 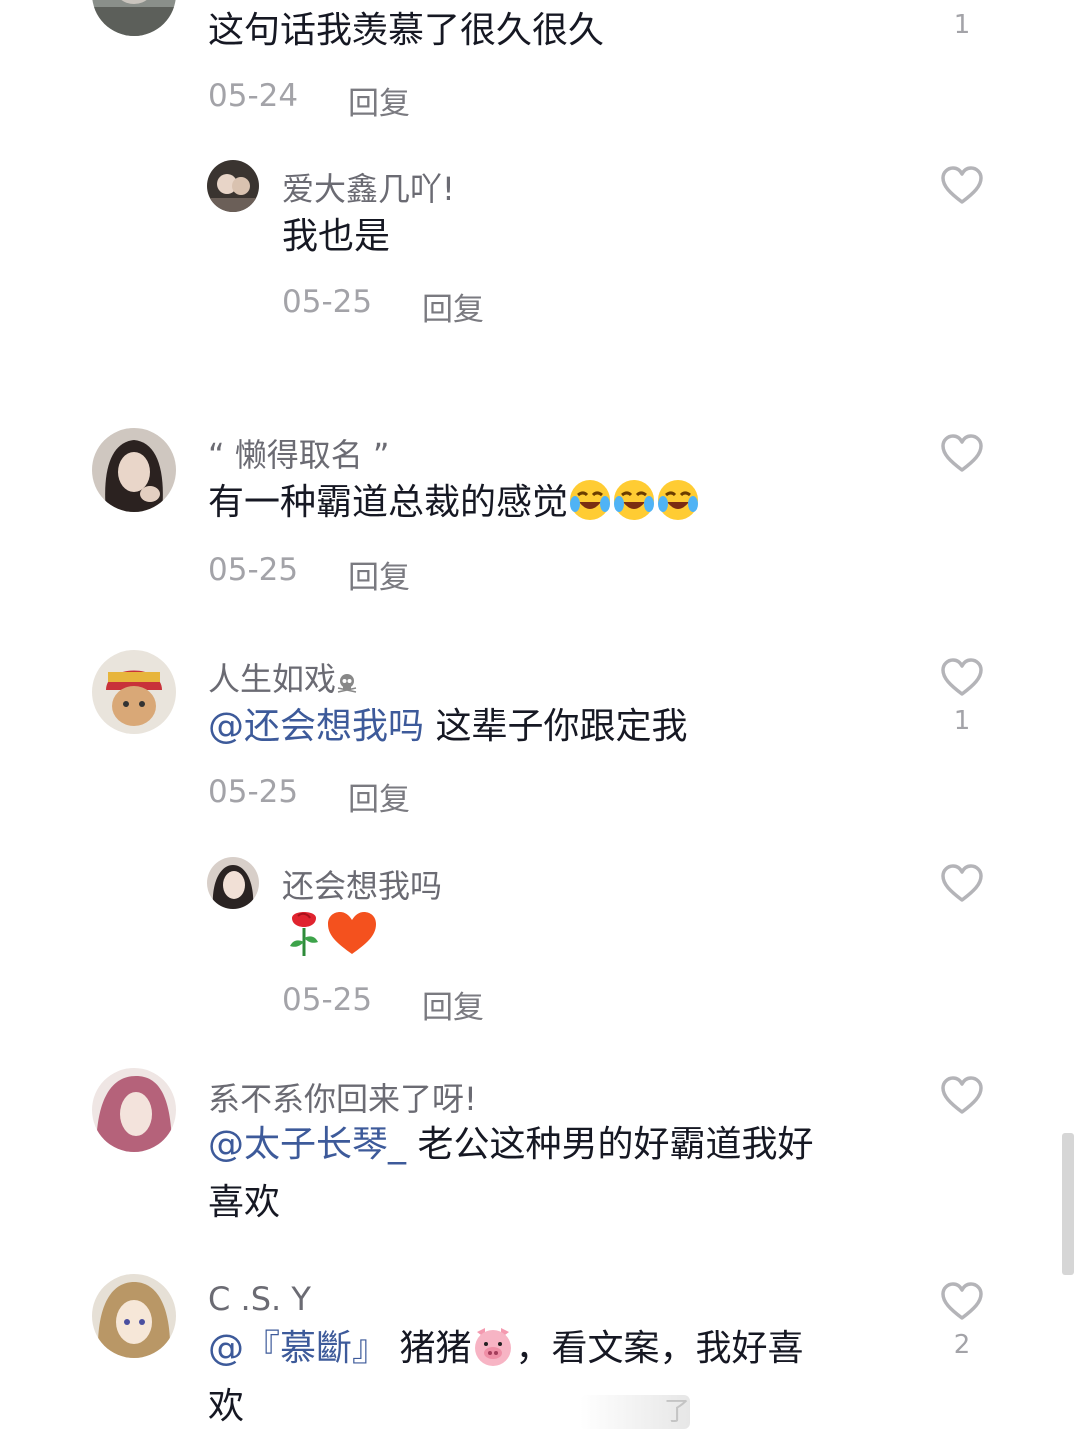 I want to click on skull-icon, so click(x=347, y=683).